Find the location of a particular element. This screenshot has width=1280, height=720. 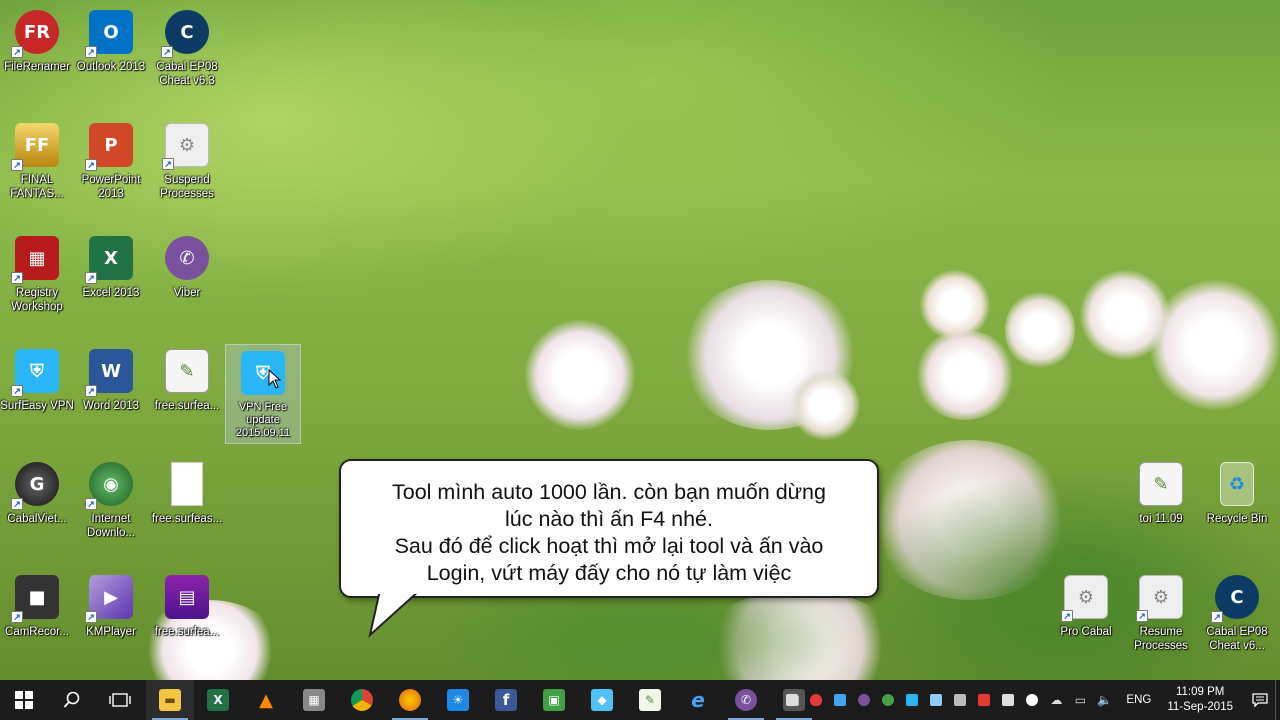

desktop-icon-label: Excel 2013 is located at coordinates (111, 293).